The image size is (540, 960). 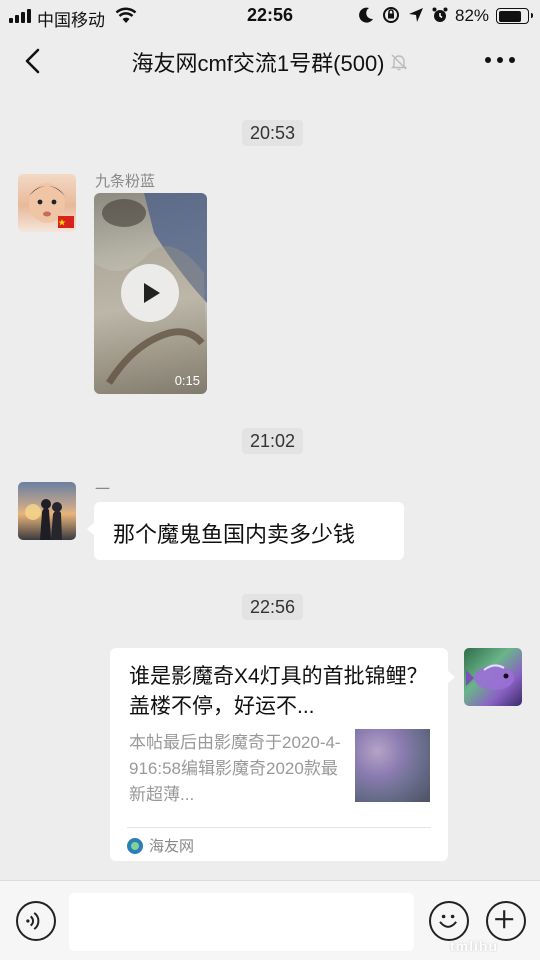 I want to click on emoji-icon, so click(x=449, y=921).